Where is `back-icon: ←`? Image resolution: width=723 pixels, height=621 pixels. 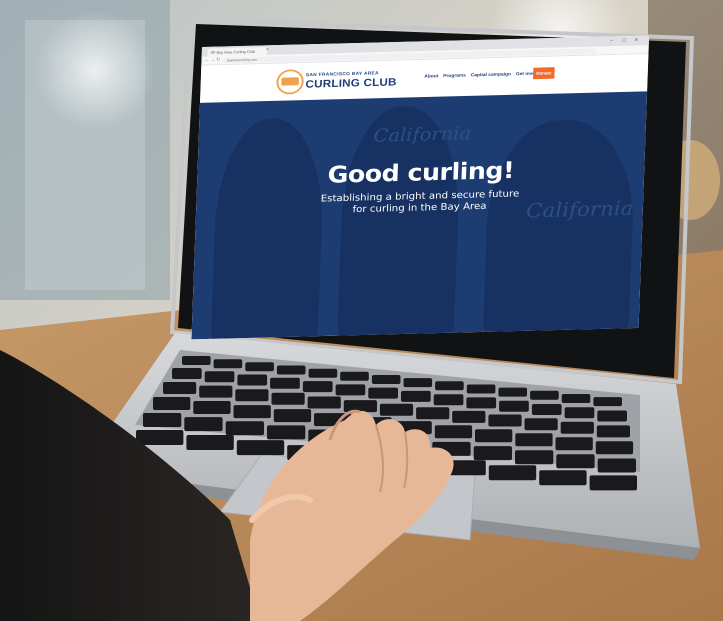 back-icon: ← is located at coordinates (206, 59).